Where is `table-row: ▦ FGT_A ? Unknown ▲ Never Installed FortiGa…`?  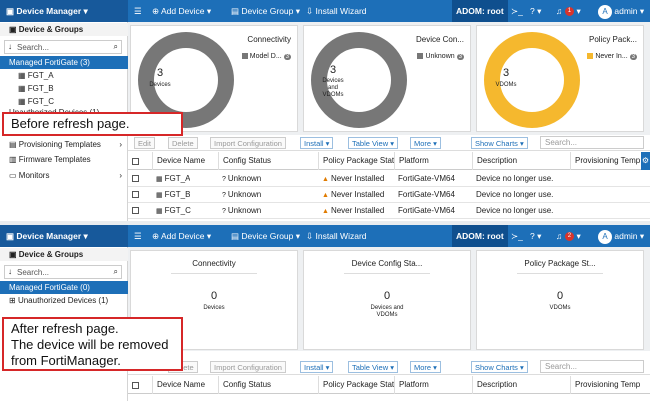
table-row: ▦ FGT_A ? Unknown ▲ Never Installed FortiGa… is located at coordinates (389, 179).